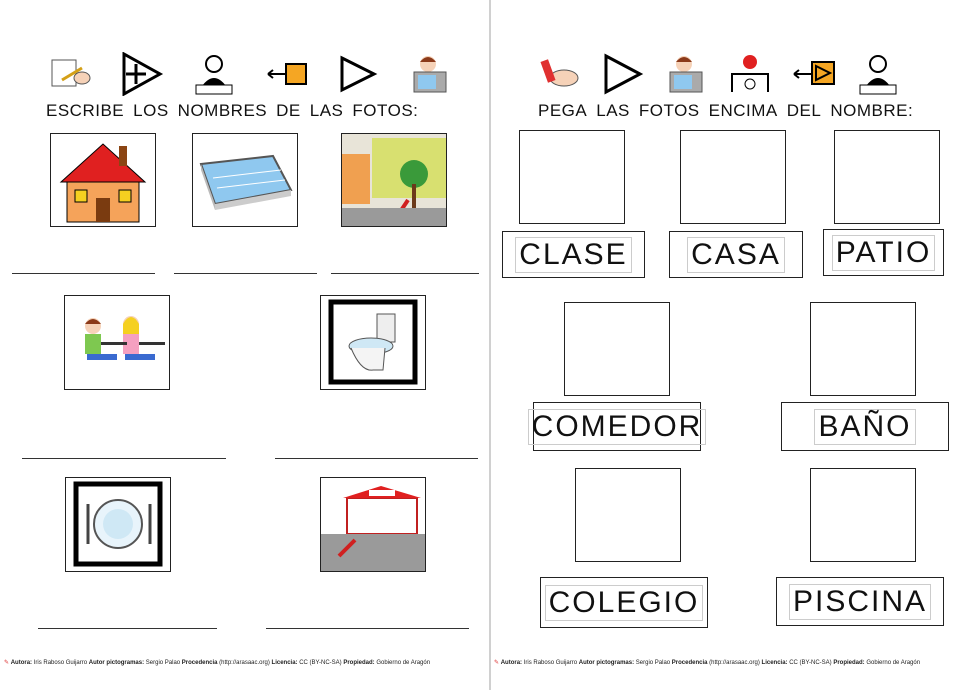 The image size is (979, 690). Describe the element at coordinates (385, 110) in the screenshot. I see `word: FOTOS:` at that location.